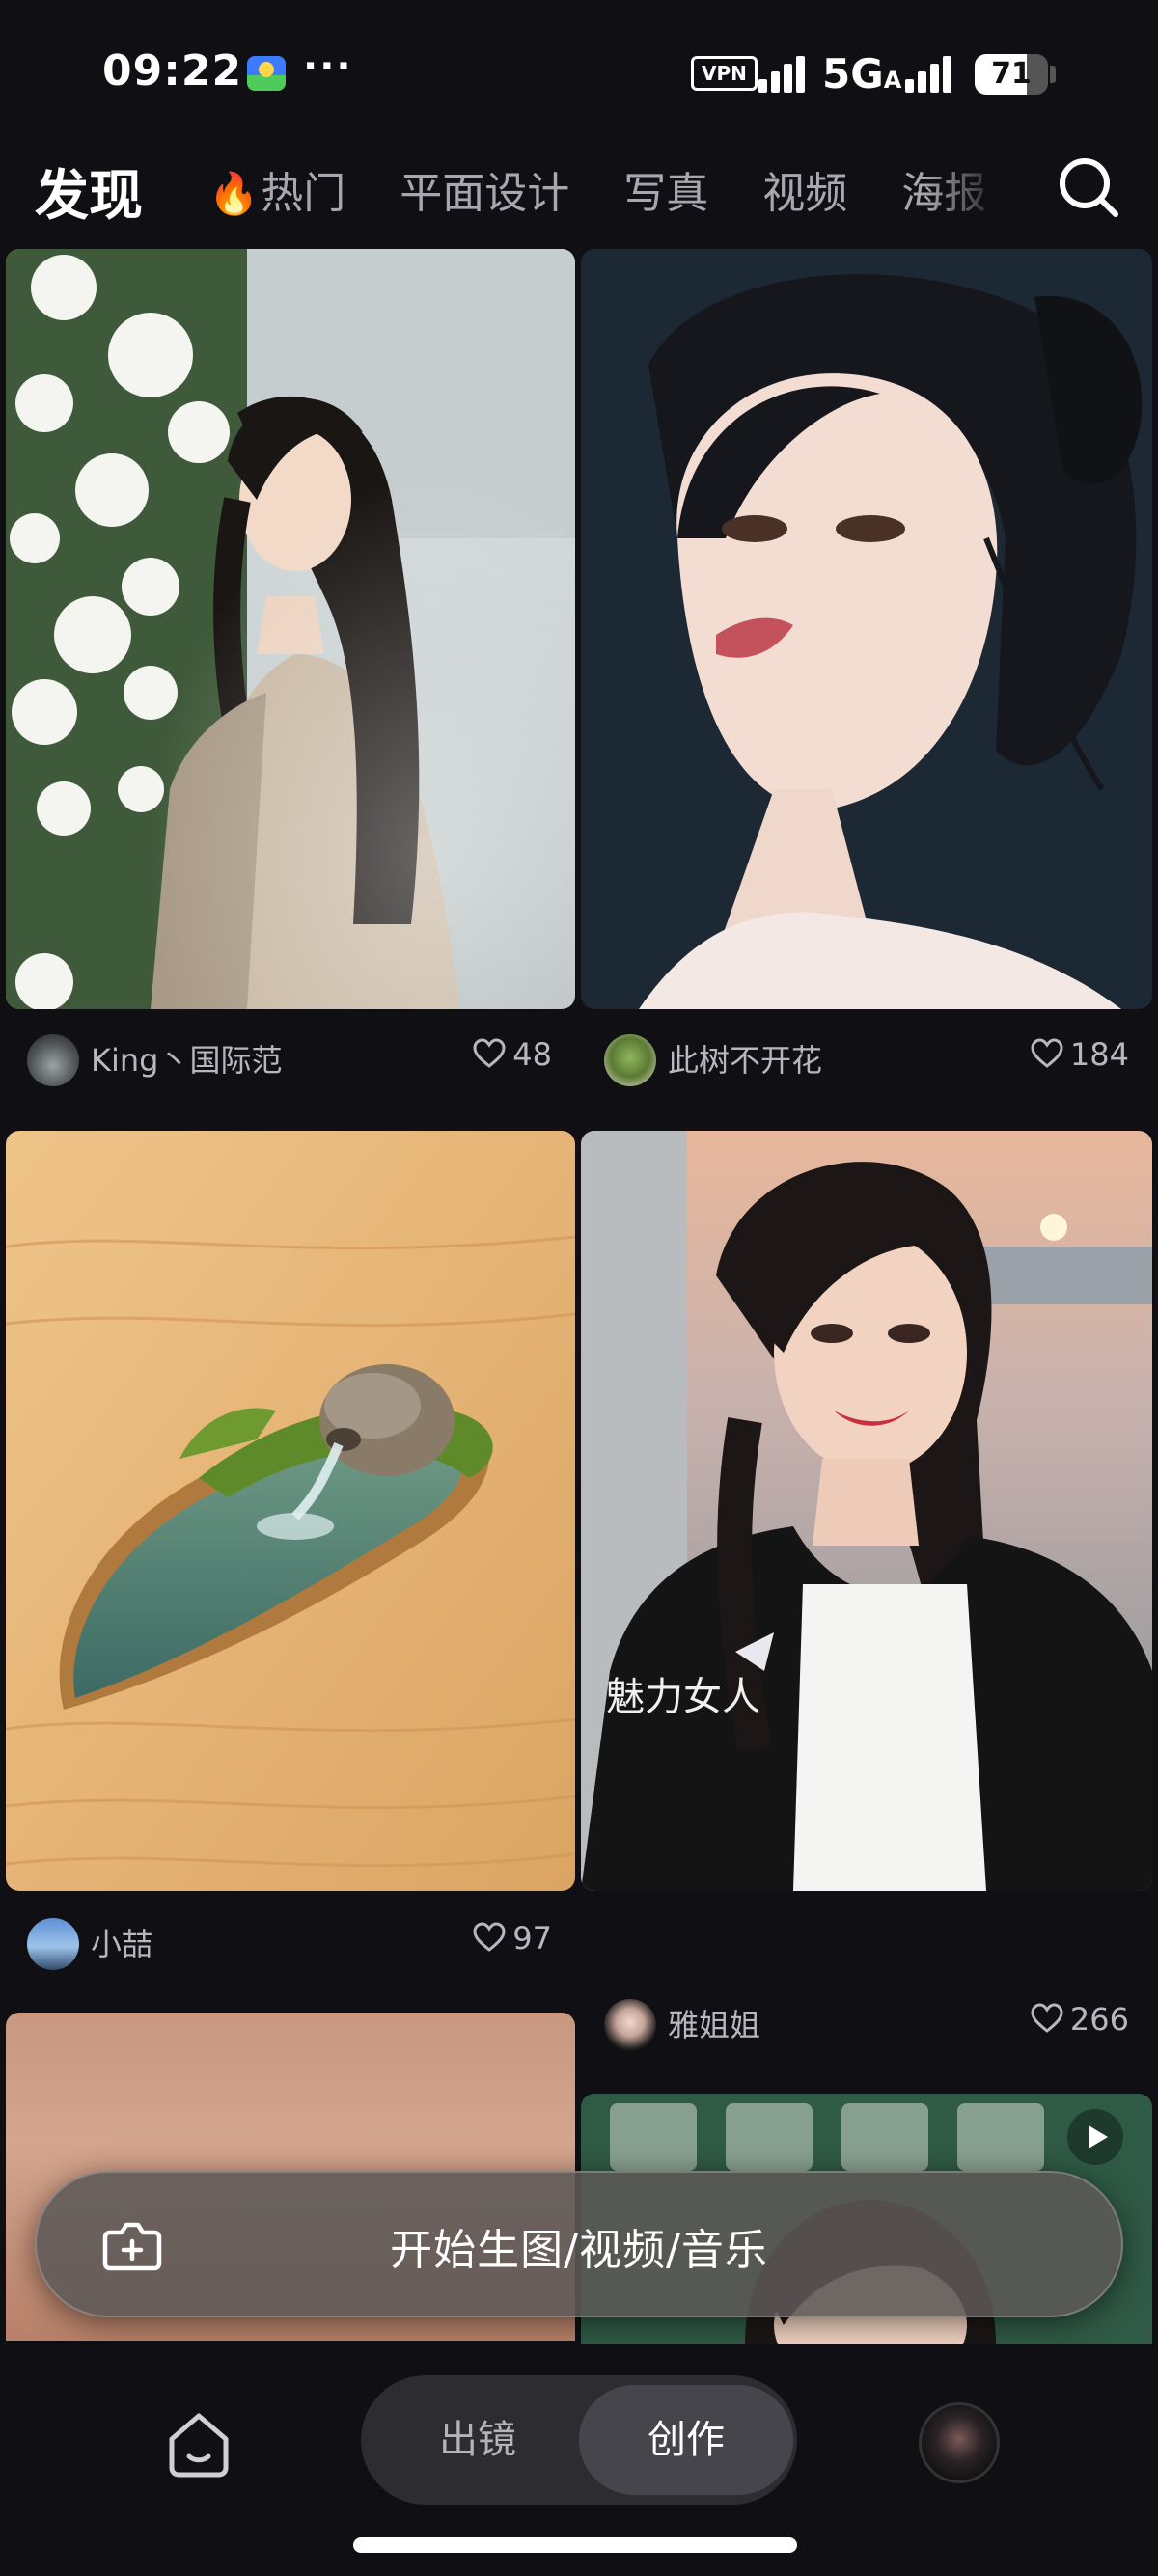  Describe the element at coordinates (512, 1055) in the screenshot. I see `like-count: 48` at that location.